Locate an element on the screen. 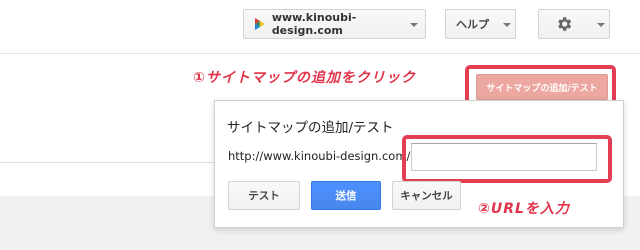  url-prefix-label: http://www.kinoubi-design.com/ is located at coordinates (319, 156).